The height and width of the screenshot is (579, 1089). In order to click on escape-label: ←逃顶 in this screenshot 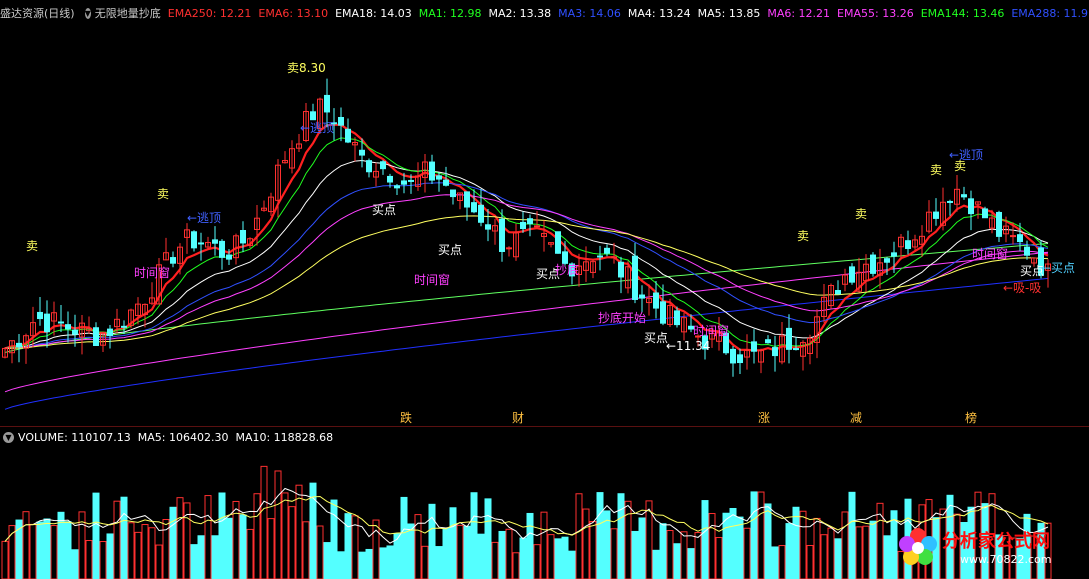, I will do `click(966, 155)`.